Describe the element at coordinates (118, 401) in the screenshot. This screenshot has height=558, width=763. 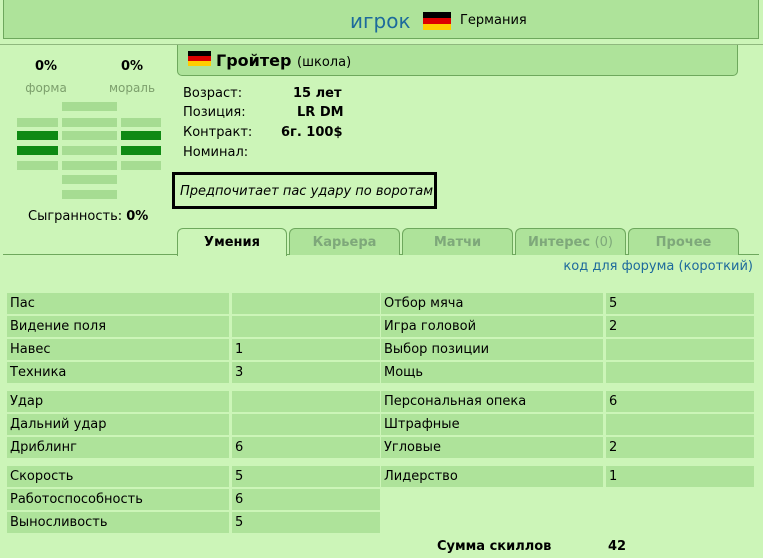
I see `skill-name: Удар` at that location.